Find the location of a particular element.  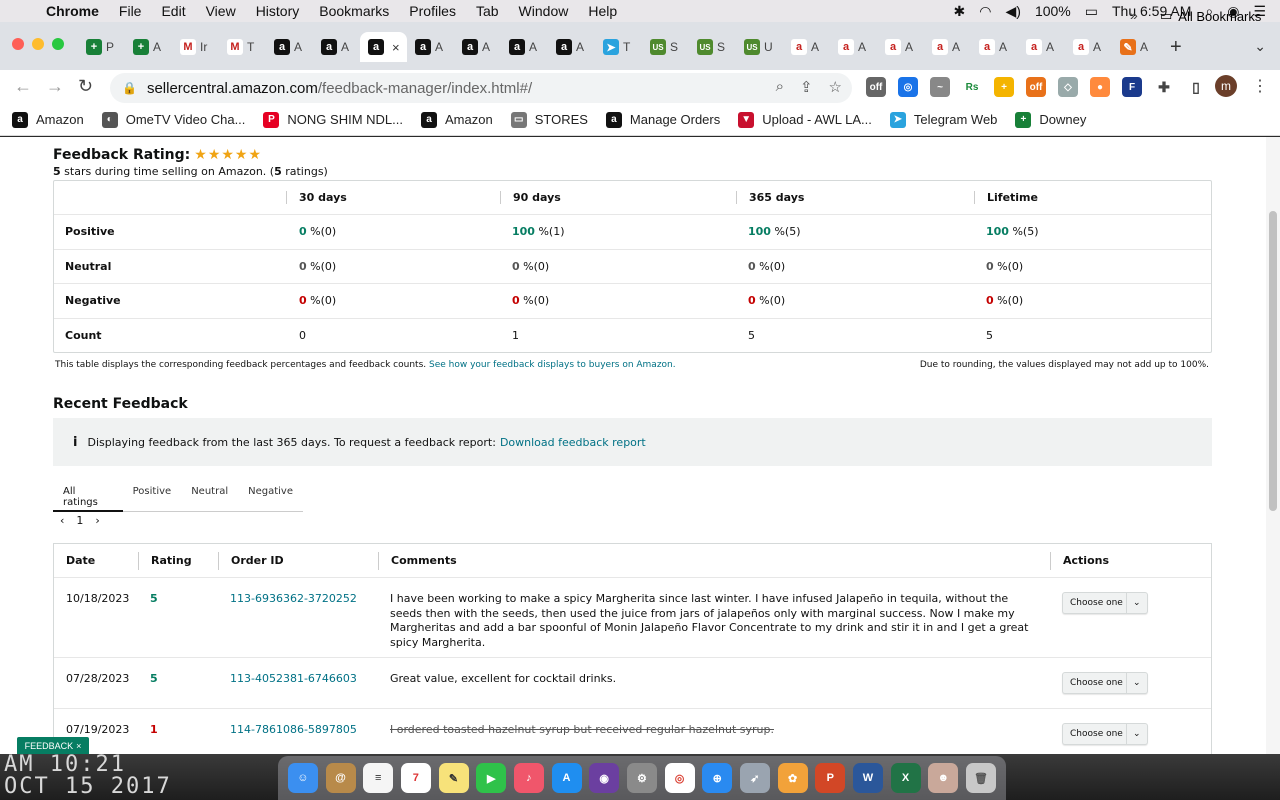

tab-18: aA is located at coordinates (947, 47).